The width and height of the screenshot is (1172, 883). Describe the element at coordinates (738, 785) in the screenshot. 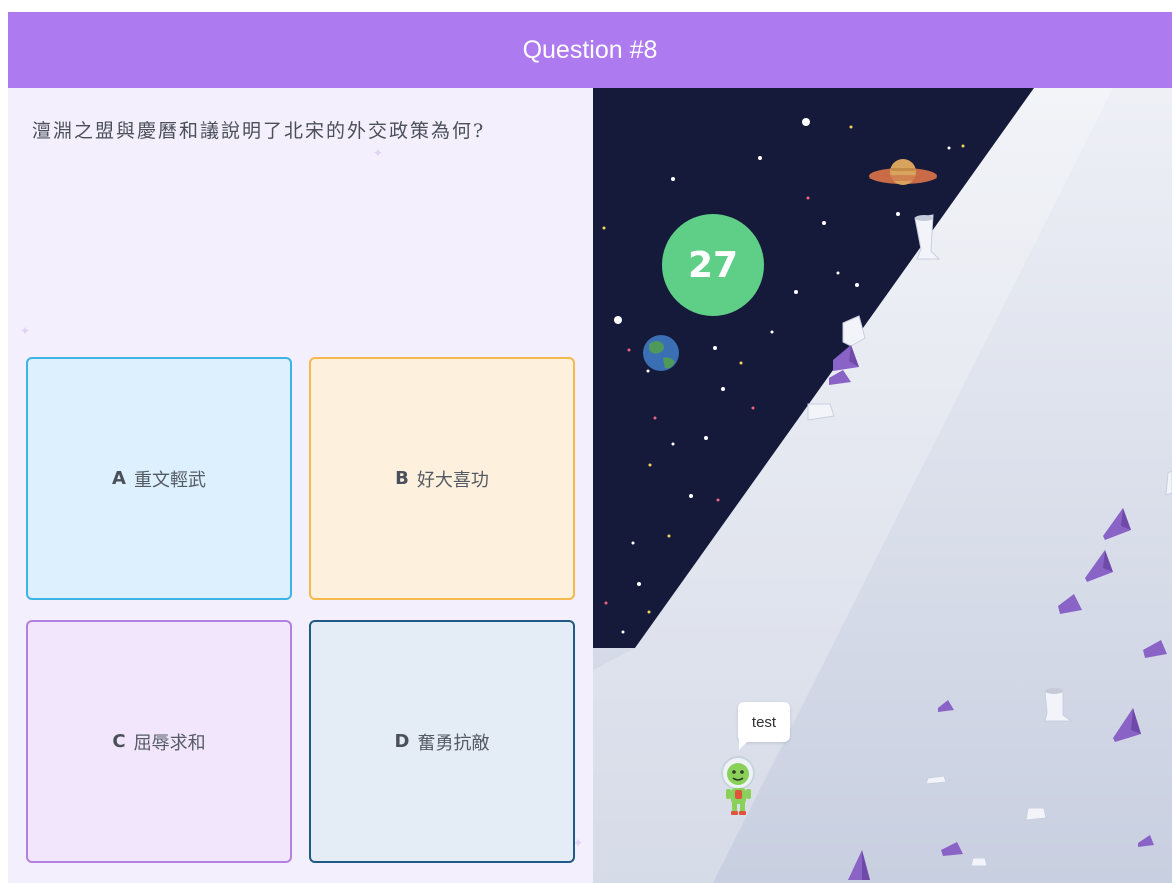

I see `astronaut-avatar-icon` at that location.